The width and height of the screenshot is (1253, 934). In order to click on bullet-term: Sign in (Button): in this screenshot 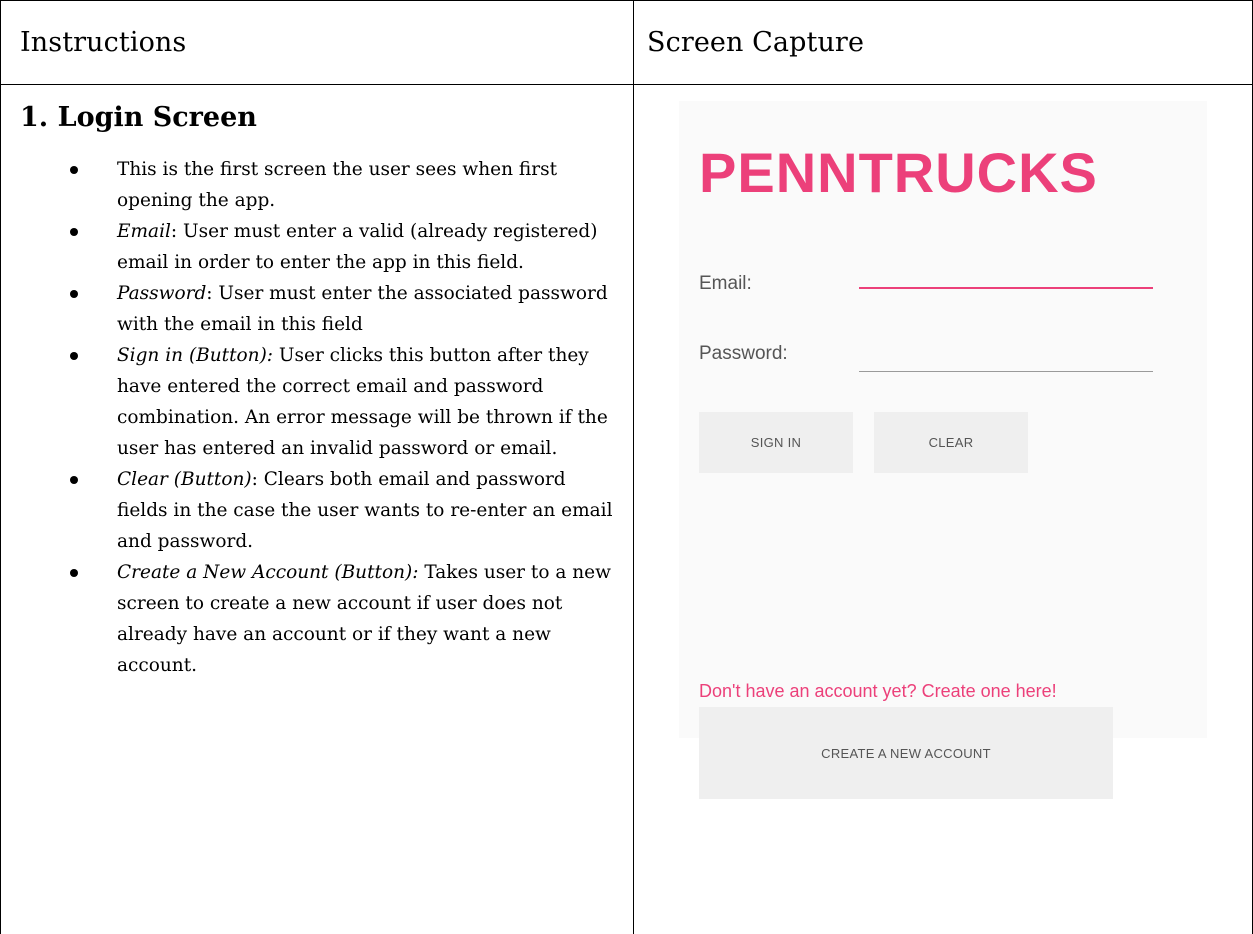, I will do `click(195, 355)`.